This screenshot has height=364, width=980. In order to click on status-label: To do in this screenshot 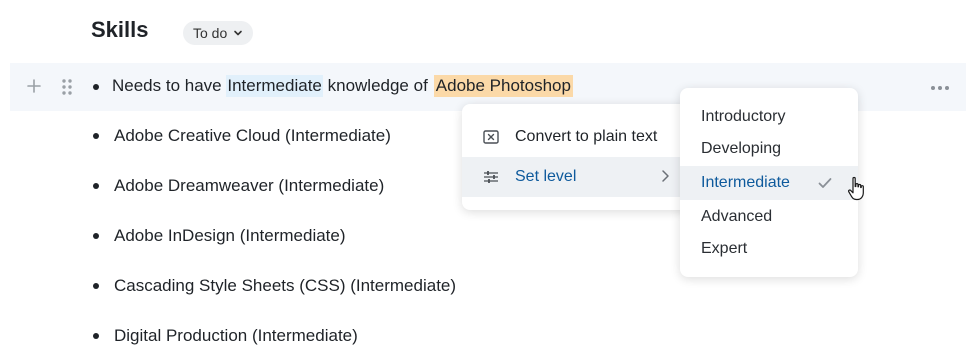, I will do `click(210, 33)`.